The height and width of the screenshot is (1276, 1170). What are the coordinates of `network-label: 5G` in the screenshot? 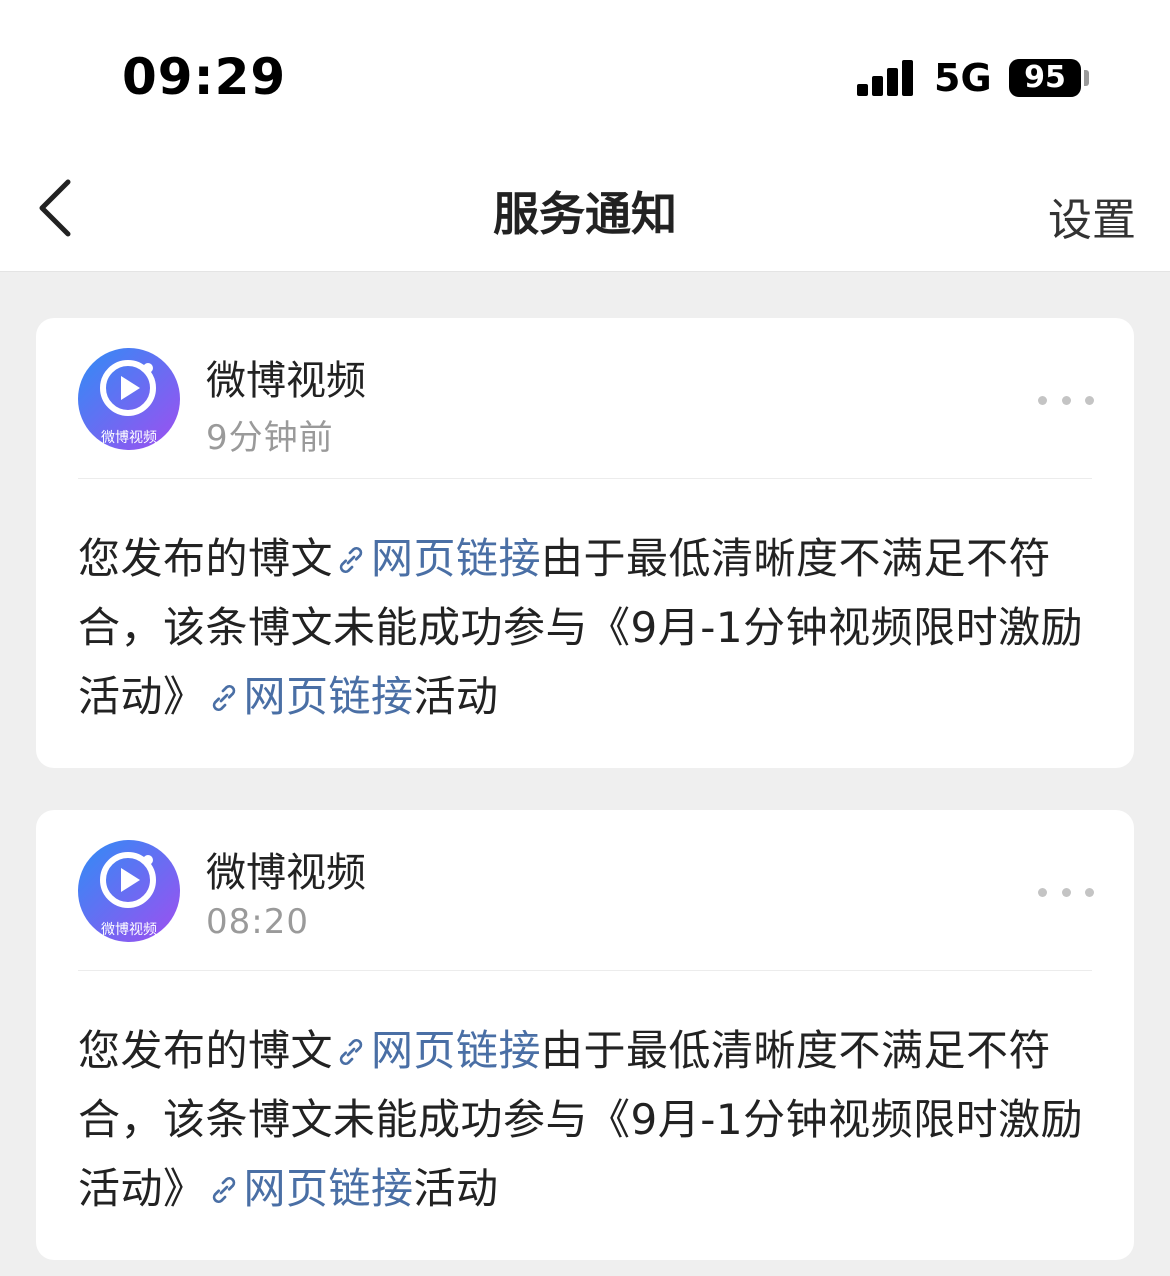 It's located at (963, 78).